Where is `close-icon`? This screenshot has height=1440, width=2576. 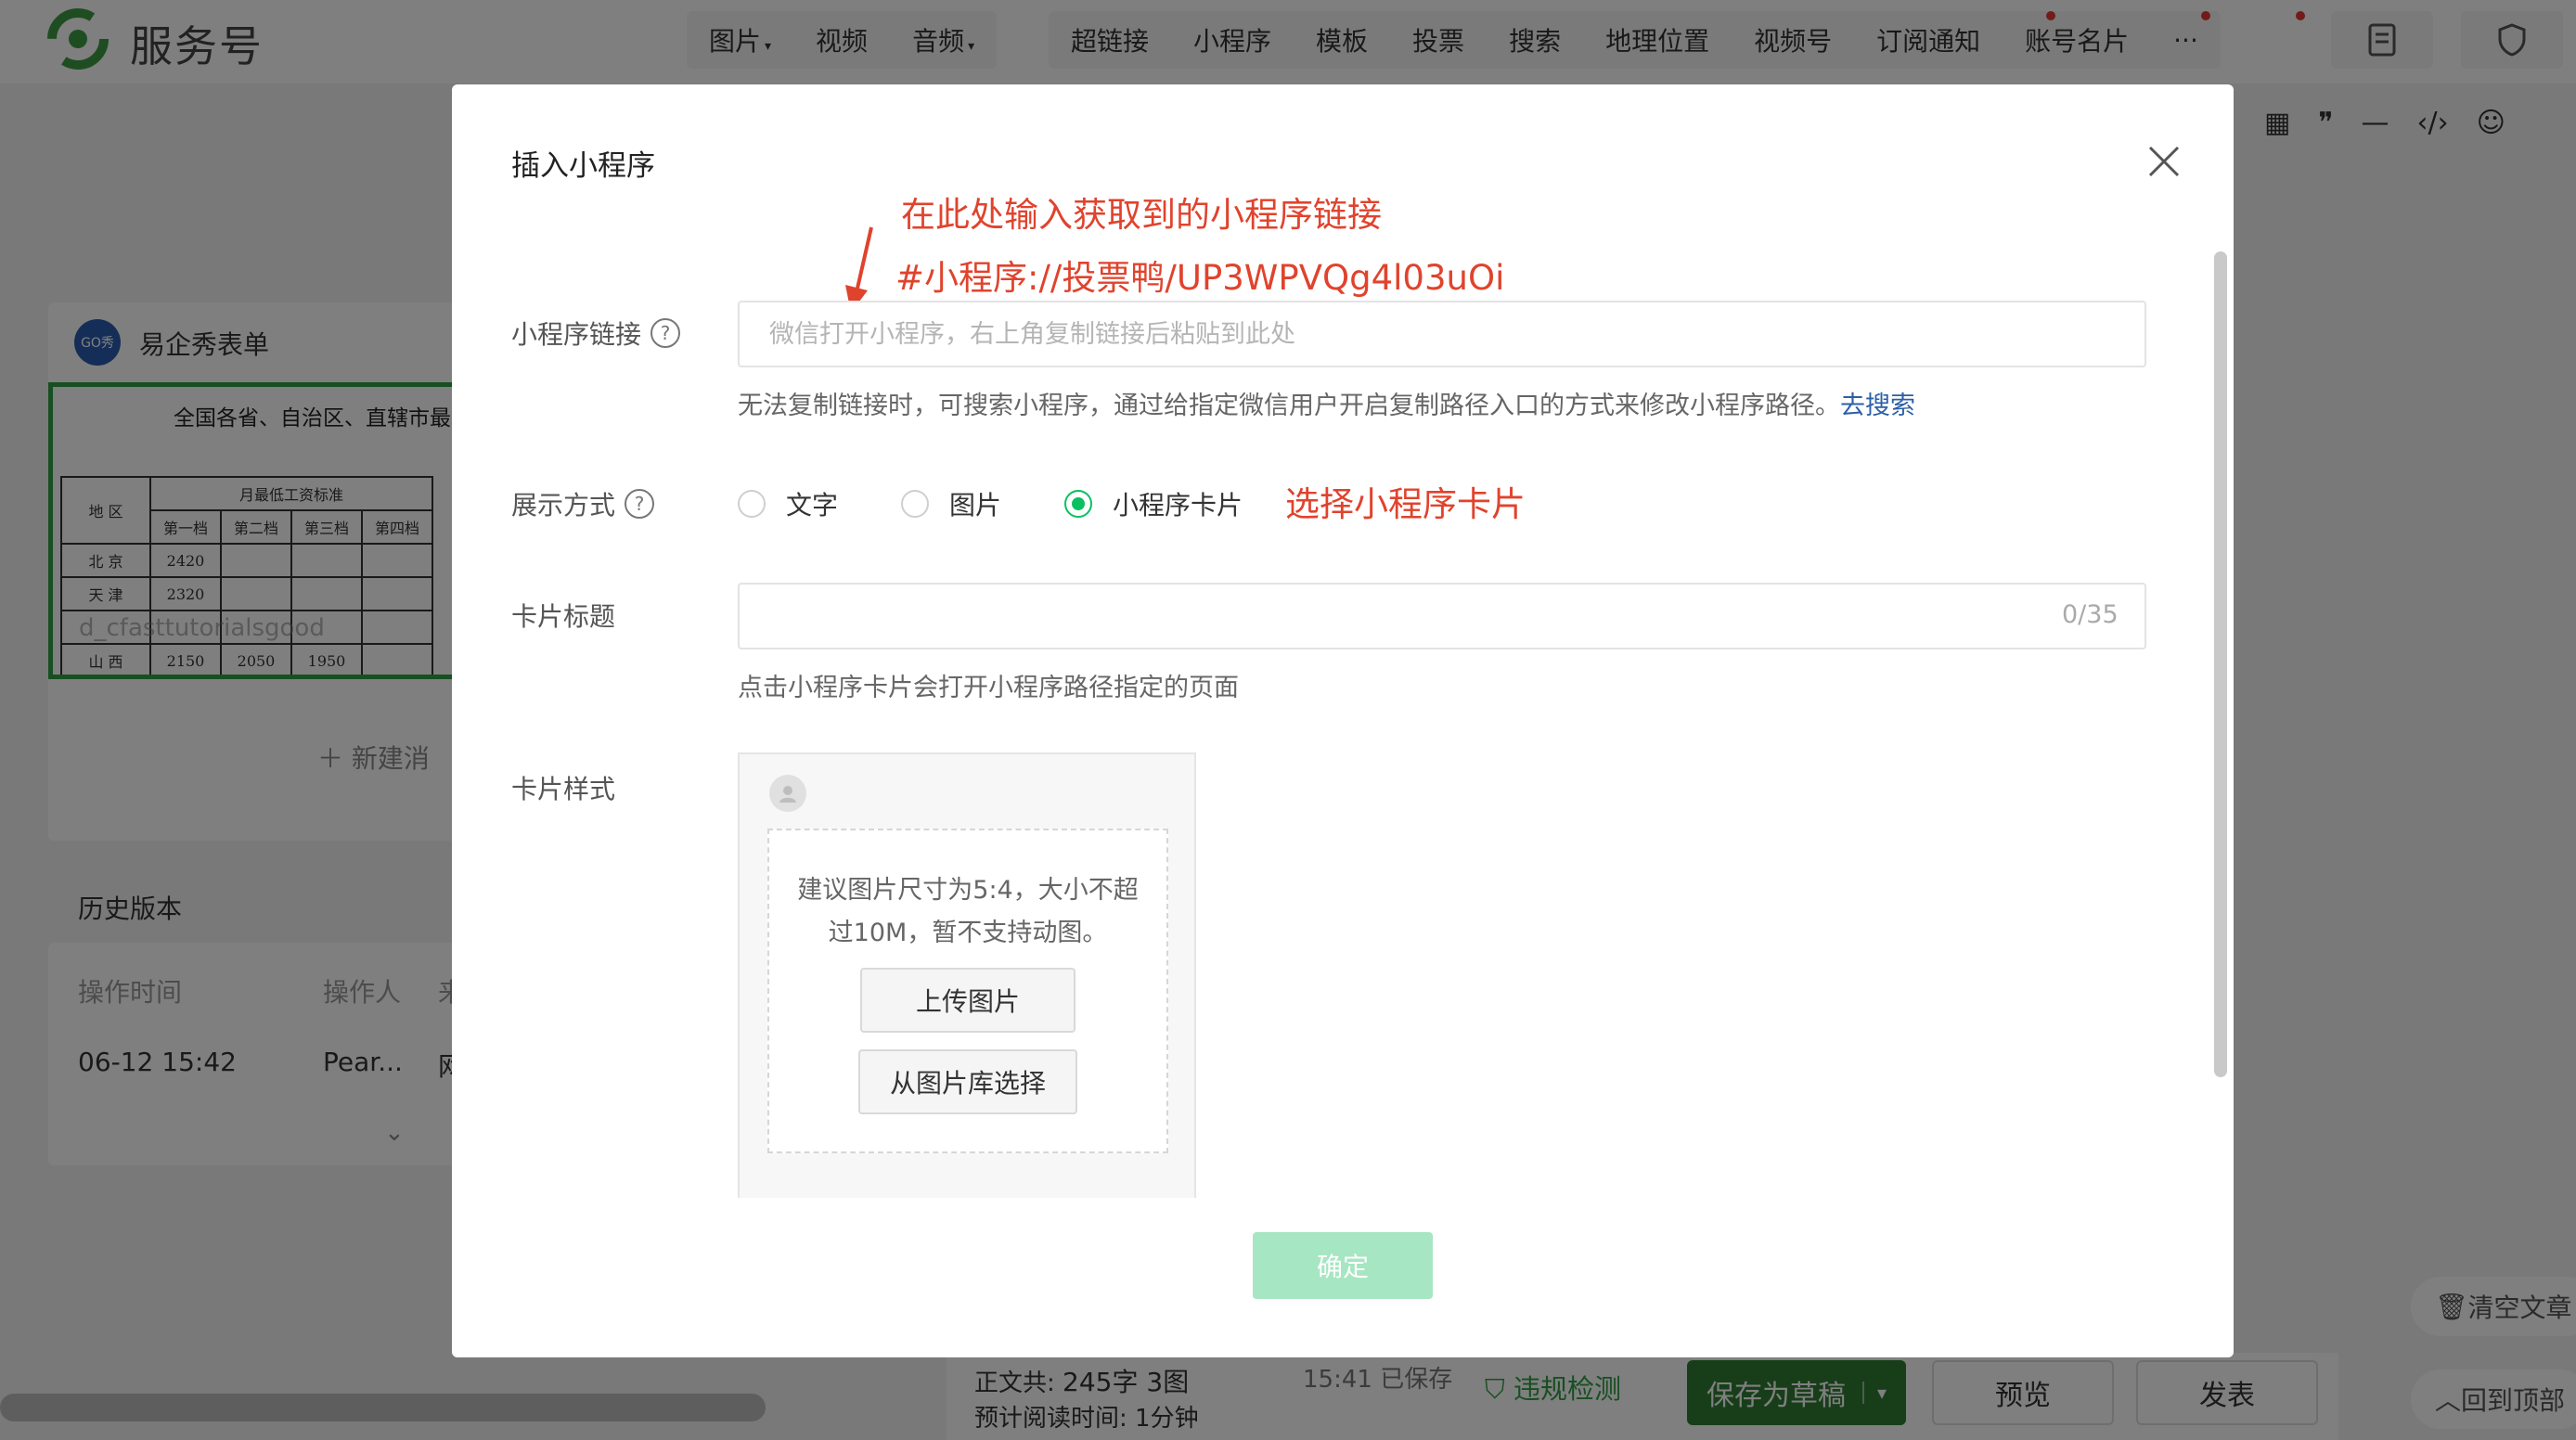
close-icon is located at coordinates (2164, 161).